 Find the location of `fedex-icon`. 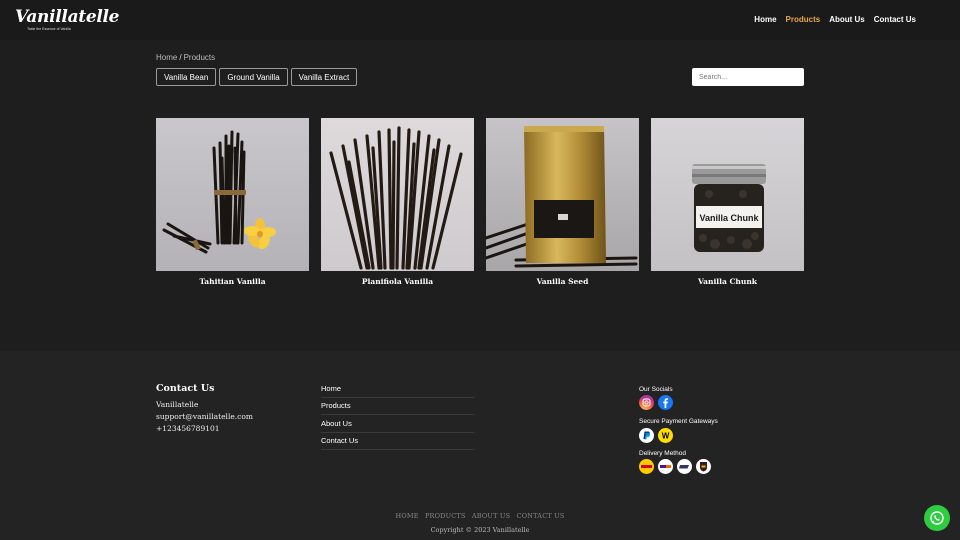

fedex-icon is located at coordinates (665, 466).